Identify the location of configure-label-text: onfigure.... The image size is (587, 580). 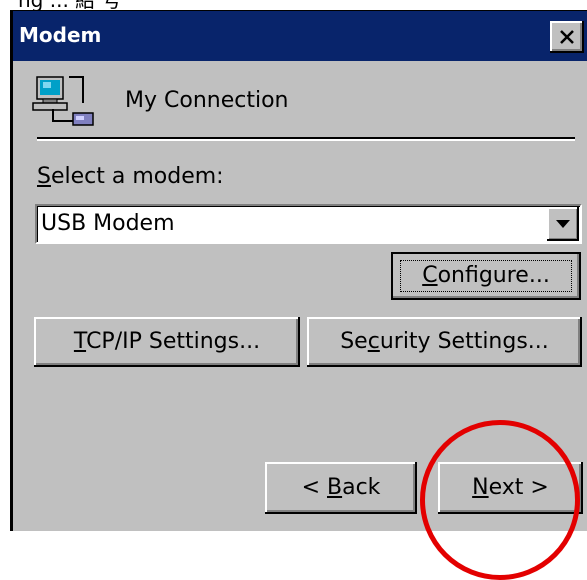
(493, 275).